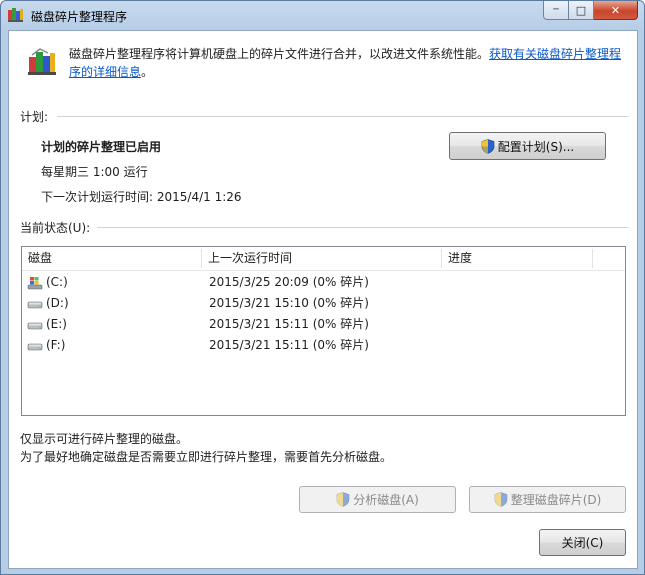  What do you see at coordinates (105, 72) in the screenshot?
I see `help-link-continued: 序的详细信息` at bounding box center [105, 72].